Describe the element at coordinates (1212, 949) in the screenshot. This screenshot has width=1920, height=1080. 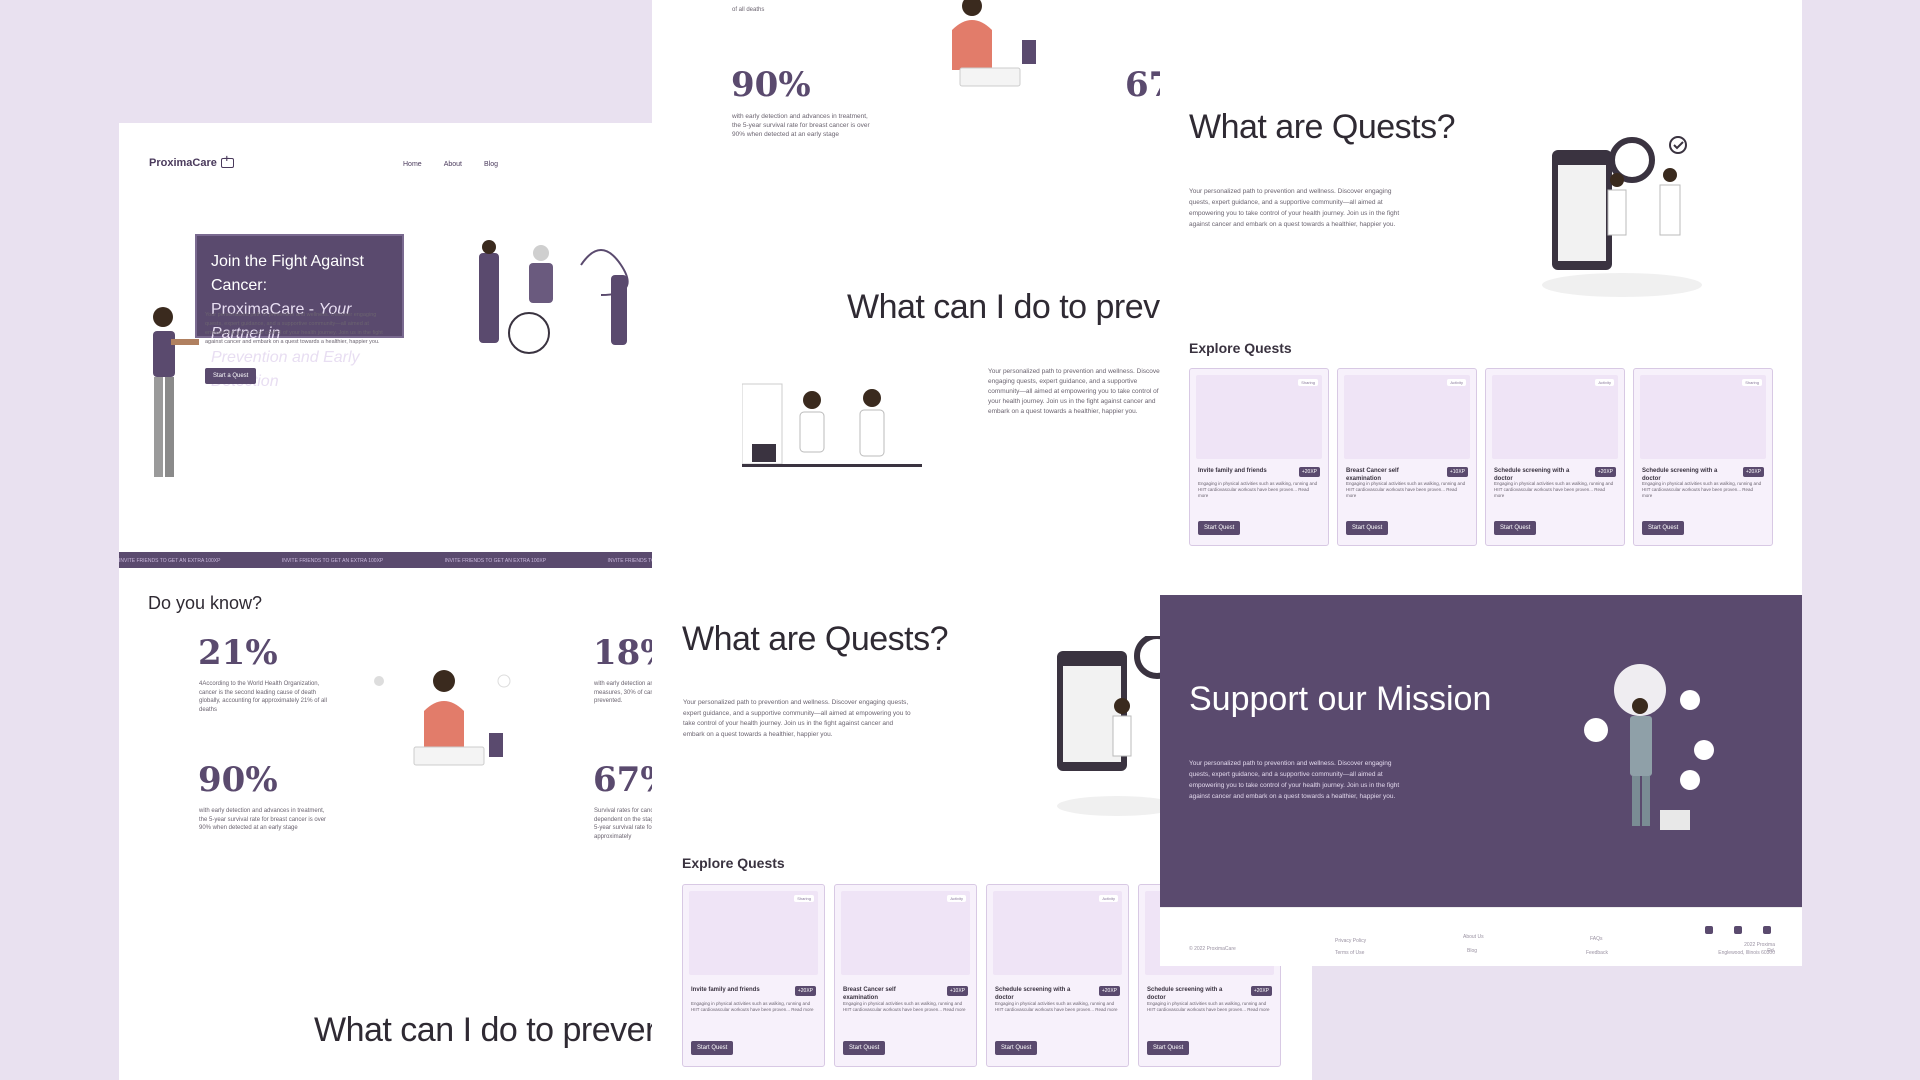
I see `footer-copyright: © 2022 ProximaCare` at that location.